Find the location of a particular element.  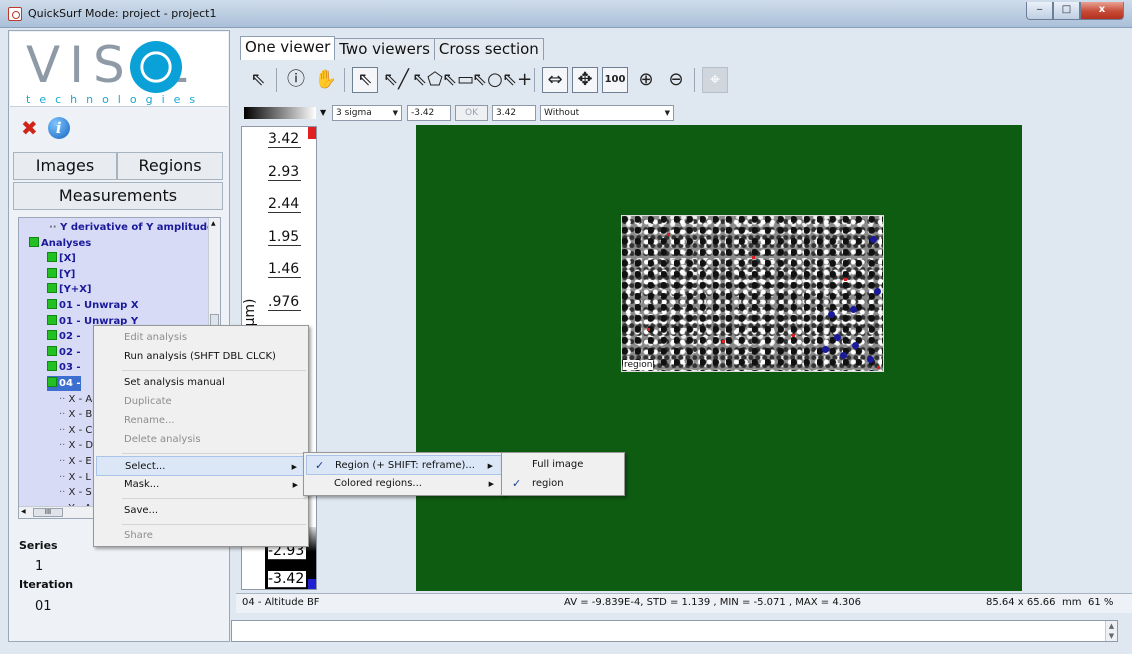

tree-item: ·· X - C is located at coordinates (75, 430).